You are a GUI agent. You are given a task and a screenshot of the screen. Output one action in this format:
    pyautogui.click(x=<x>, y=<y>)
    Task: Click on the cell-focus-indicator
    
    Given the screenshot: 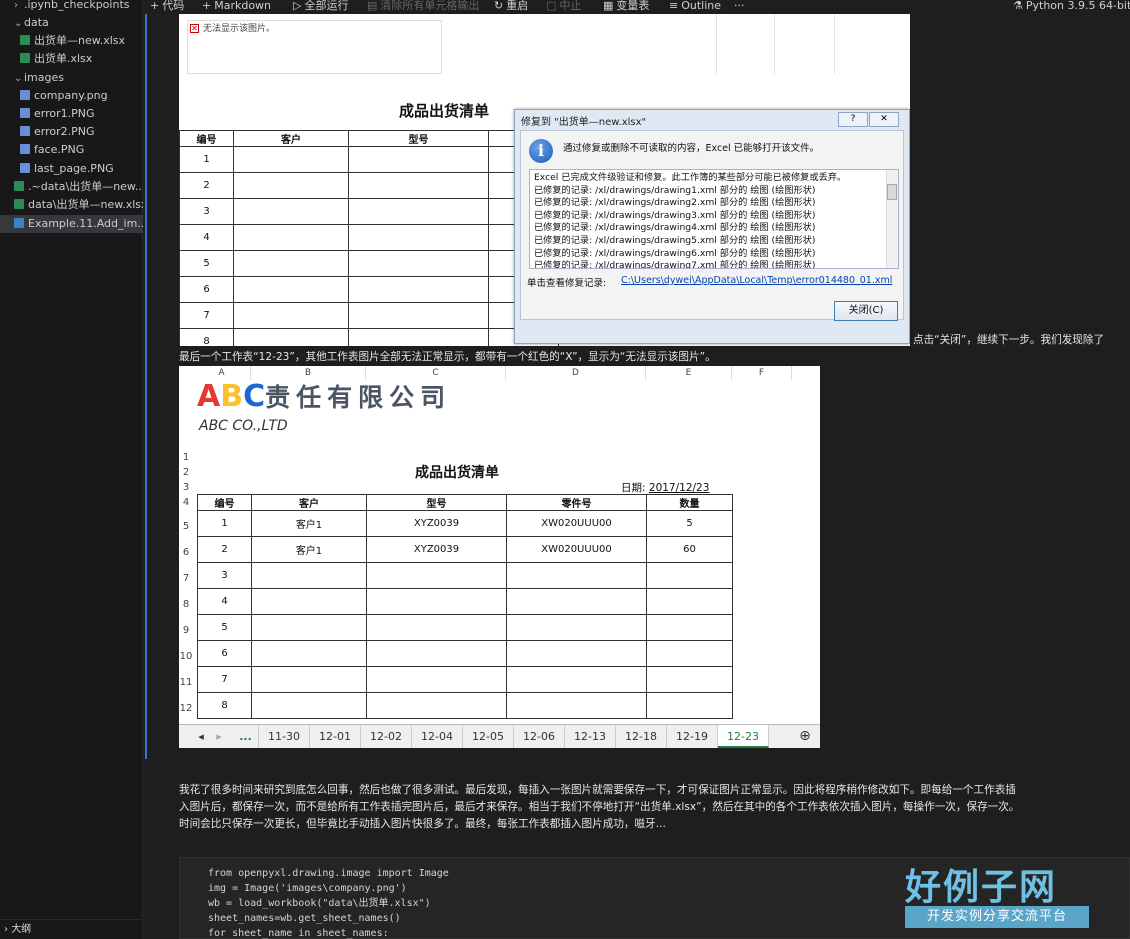 What is the action you would take?
    pyautogui.click(x=146, y=386)
    